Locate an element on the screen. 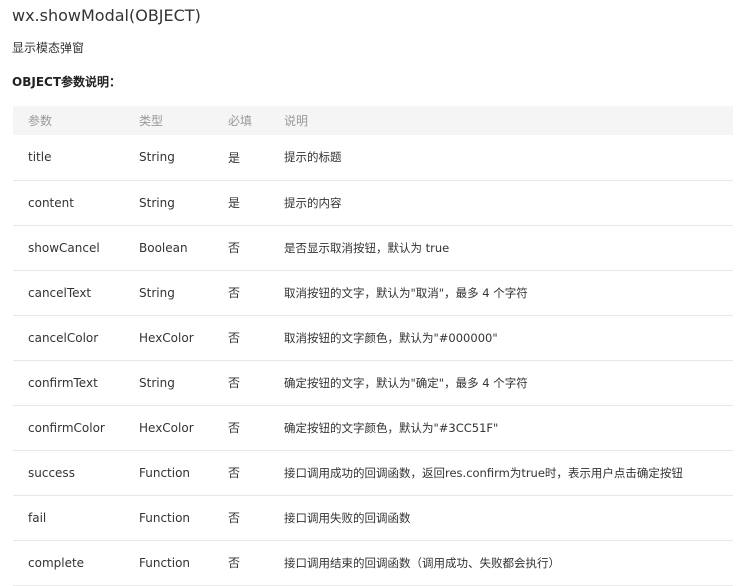  cell-description: 取消按钮的文字，默认为"取消"，最多 4 个字符 is located at coordinates (406, 292).